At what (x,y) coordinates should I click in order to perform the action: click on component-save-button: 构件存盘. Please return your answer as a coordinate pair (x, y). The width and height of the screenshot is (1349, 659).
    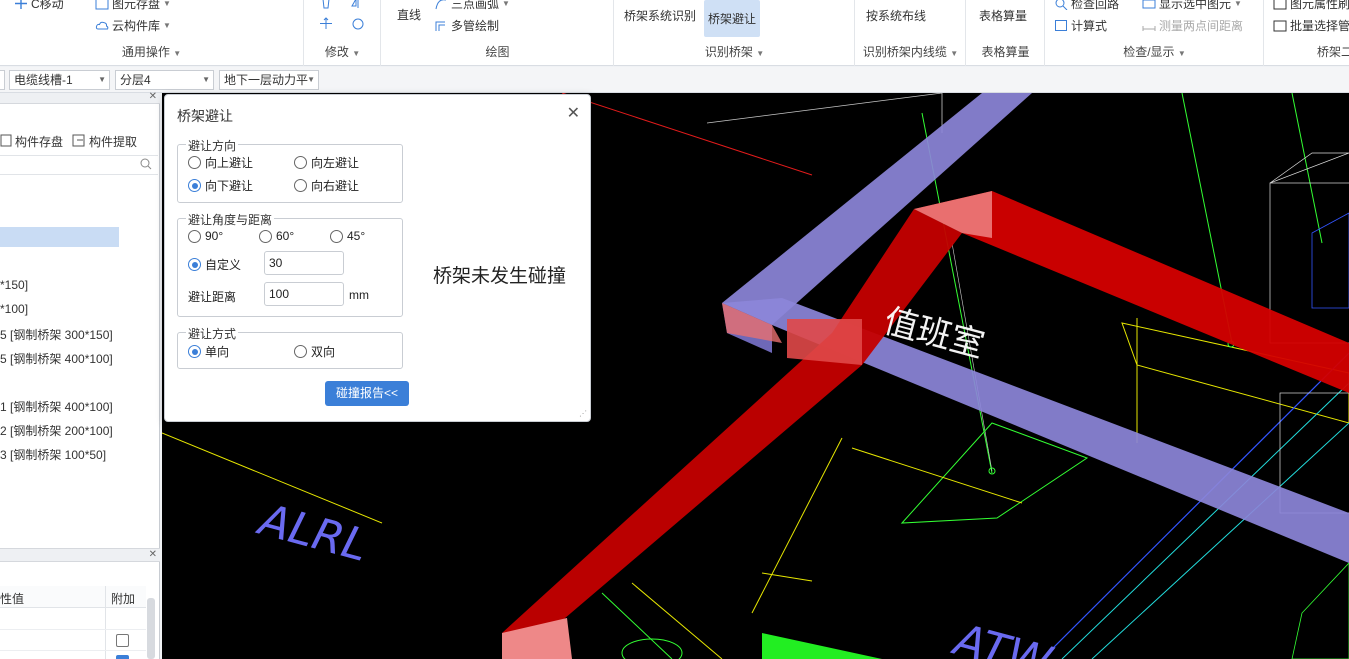
    Looking at the image, I should click on (31, 141).